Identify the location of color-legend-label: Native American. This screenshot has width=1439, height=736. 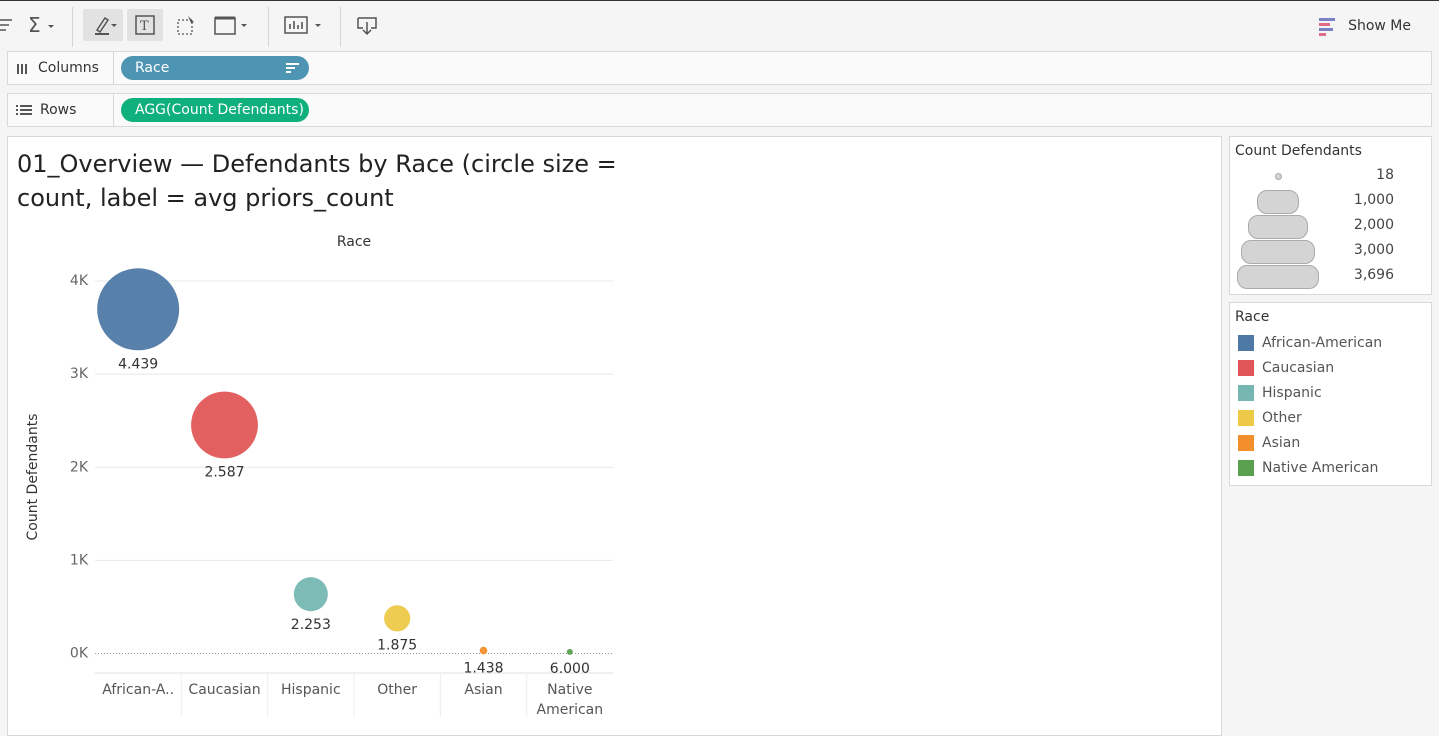
(1320, 467).